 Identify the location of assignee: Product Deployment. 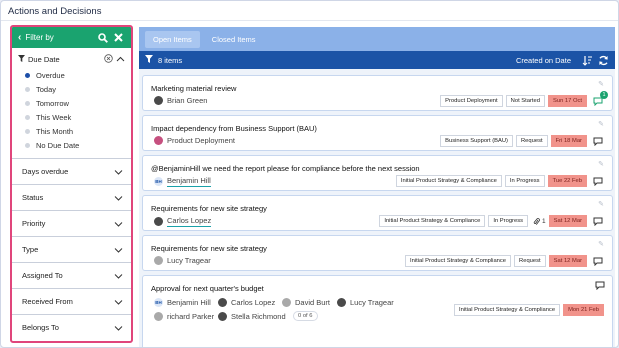
(194, 140).